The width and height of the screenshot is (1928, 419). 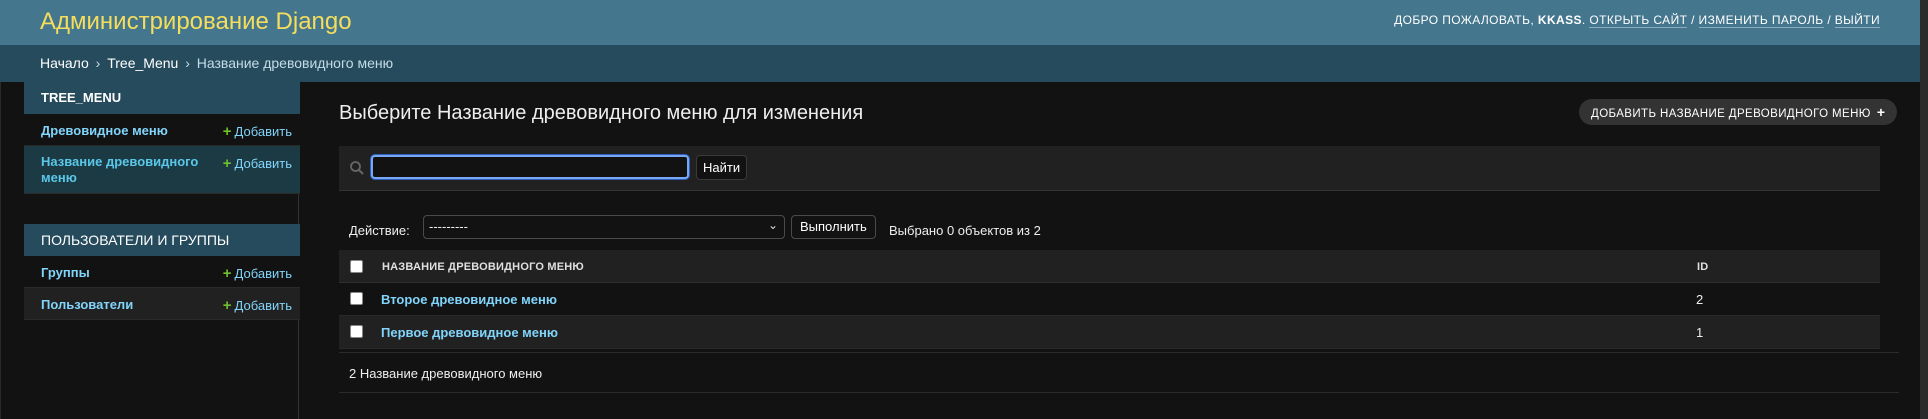 What do you see at coordinates (162, 98) in the screenshot?
I see `module-caption: TREE_MENU` at bounding box center [162, 98].